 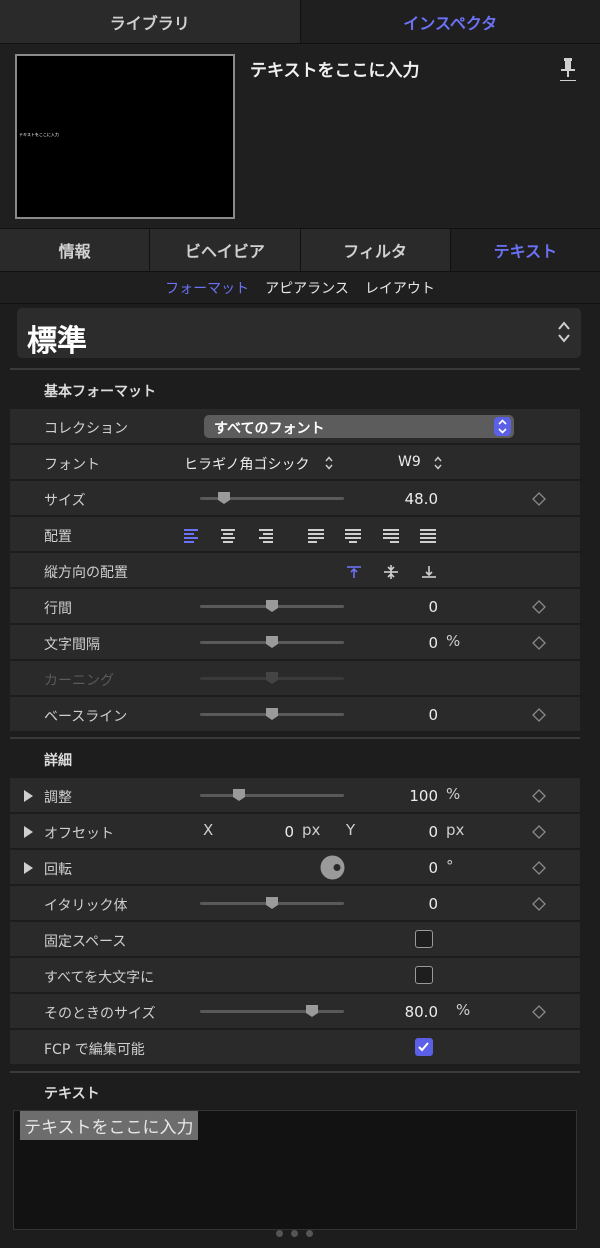 What do you see at coordinates (307, 288) in the screenshot?
I see `segment-appearance: アピアランス` at bounding box center [307, 288].